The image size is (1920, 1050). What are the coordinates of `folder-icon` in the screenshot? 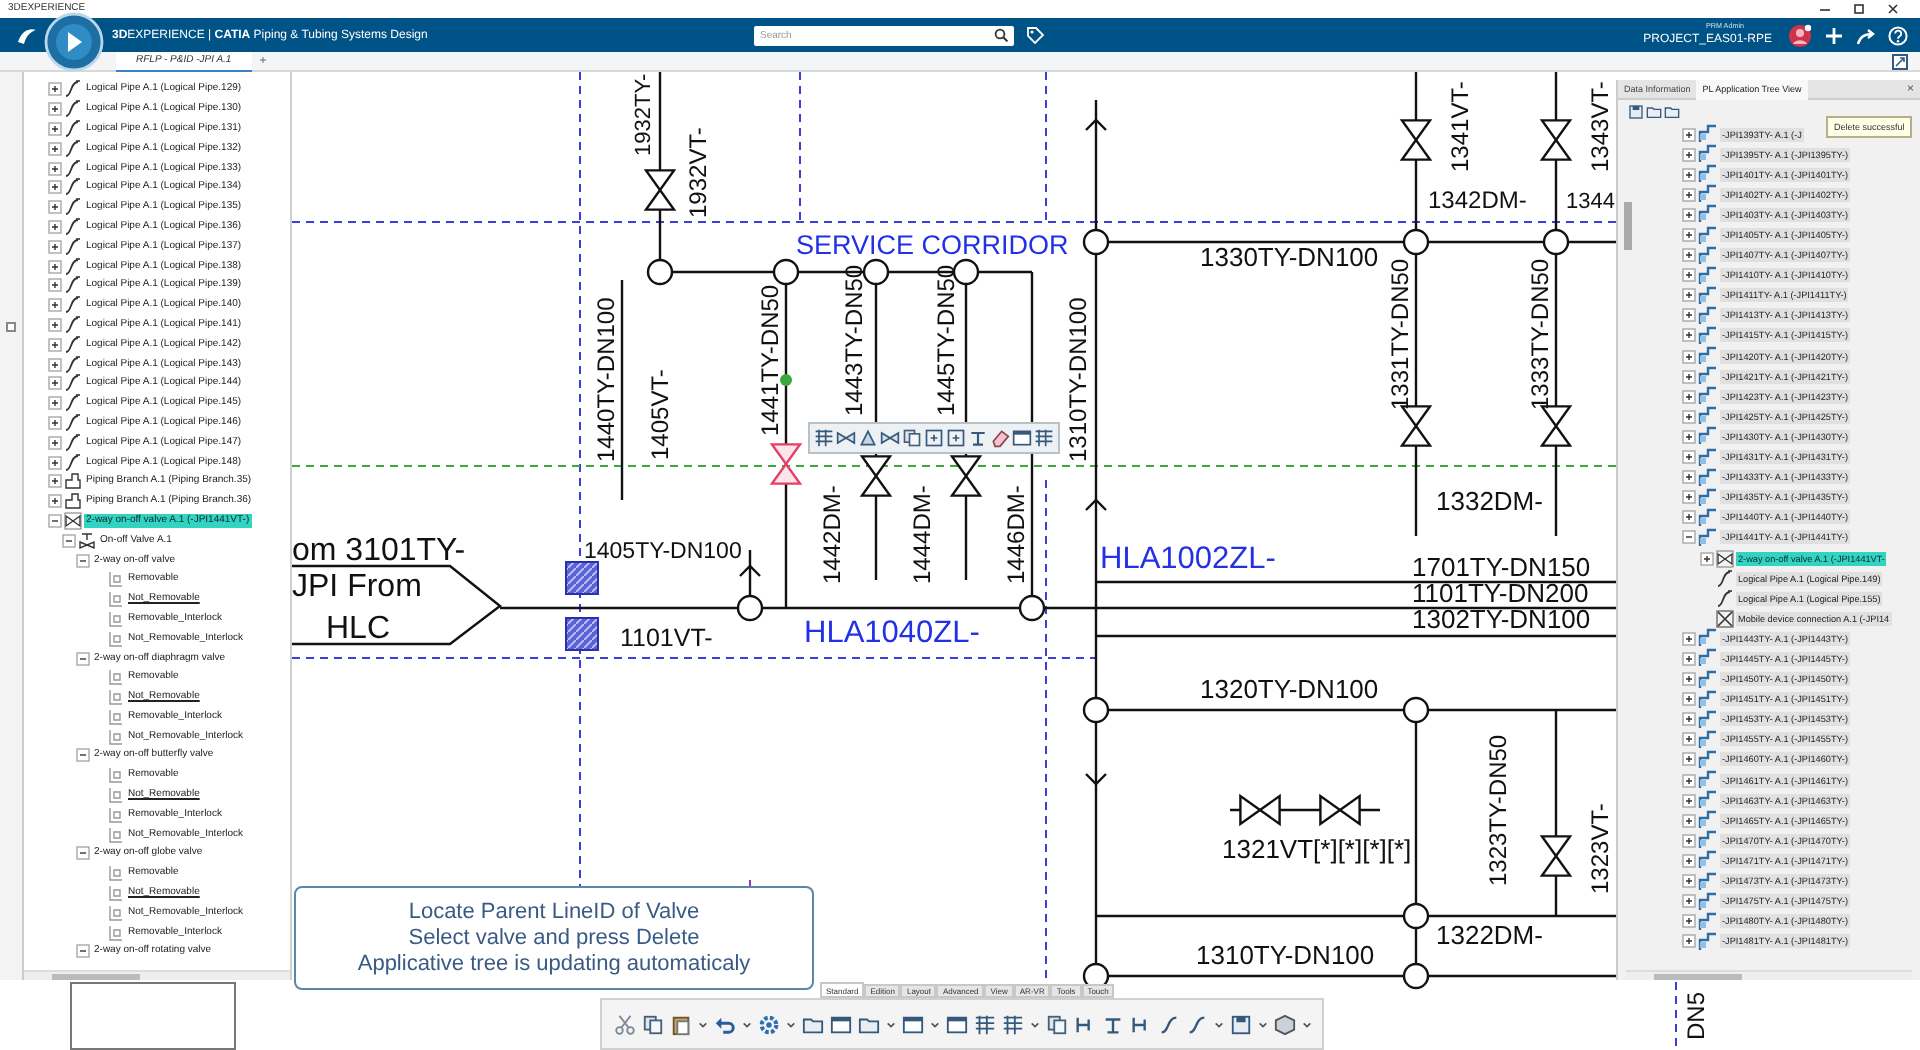 It's located at (869, 1024).